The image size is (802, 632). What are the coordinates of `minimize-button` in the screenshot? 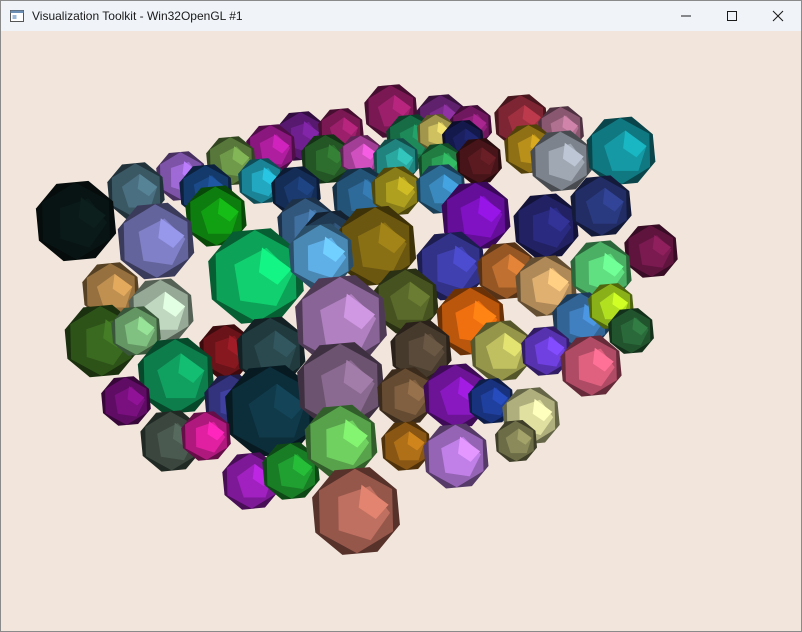 It's located at (686, 16).